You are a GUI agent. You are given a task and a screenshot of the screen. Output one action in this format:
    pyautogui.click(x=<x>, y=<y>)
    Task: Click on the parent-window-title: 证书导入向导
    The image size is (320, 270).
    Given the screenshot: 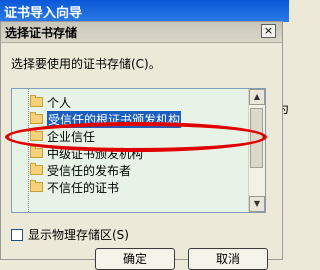 What is the action you would take?
    pyautogui.click(x=43, y=13)
    